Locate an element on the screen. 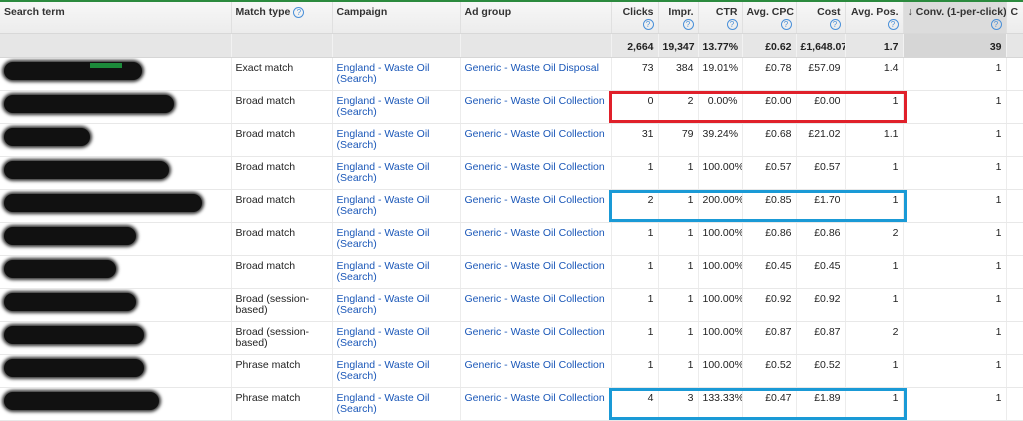  cost-cell-text: £1.70 is located at coordinates (827, 199).